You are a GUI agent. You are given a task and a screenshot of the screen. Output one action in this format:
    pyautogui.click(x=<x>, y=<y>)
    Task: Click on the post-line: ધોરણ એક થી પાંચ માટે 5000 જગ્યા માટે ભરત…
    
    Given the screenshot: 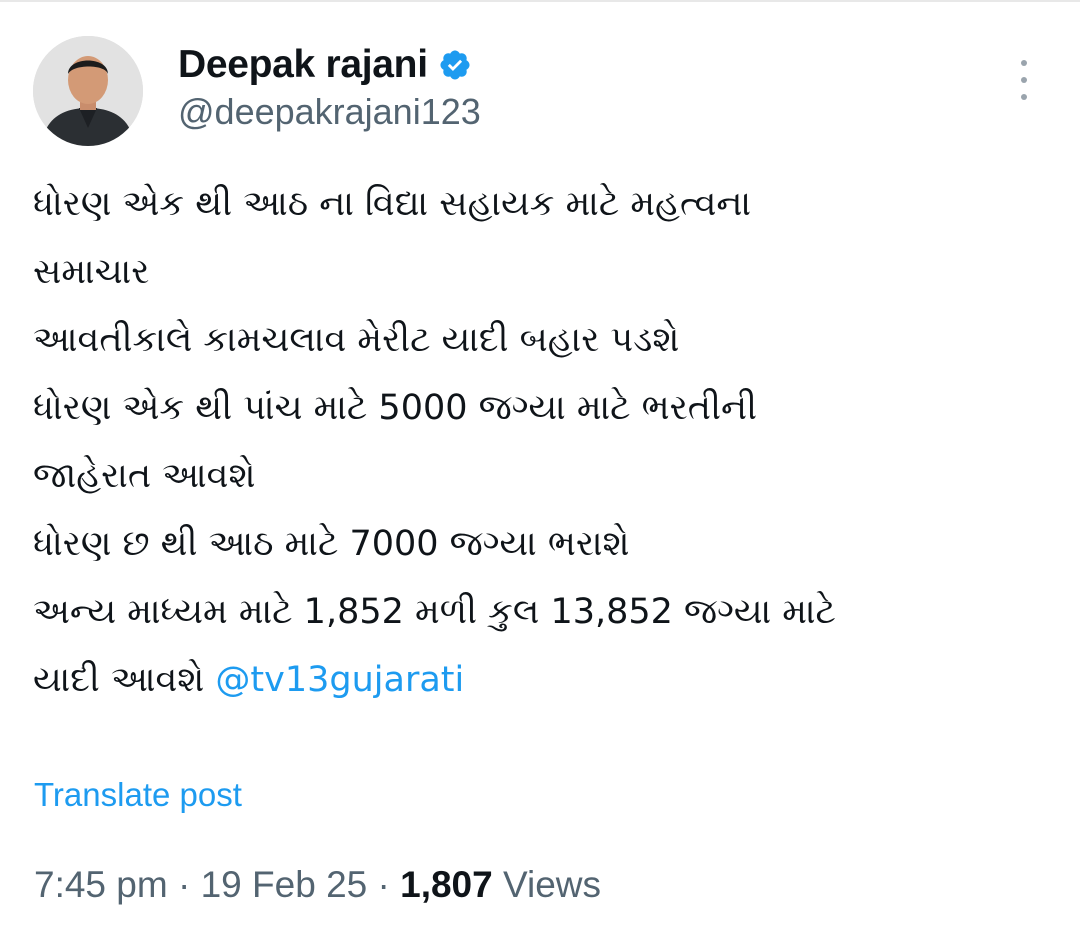 What is the action you would take?
    pyautogui.click(x=395, y=408)
    